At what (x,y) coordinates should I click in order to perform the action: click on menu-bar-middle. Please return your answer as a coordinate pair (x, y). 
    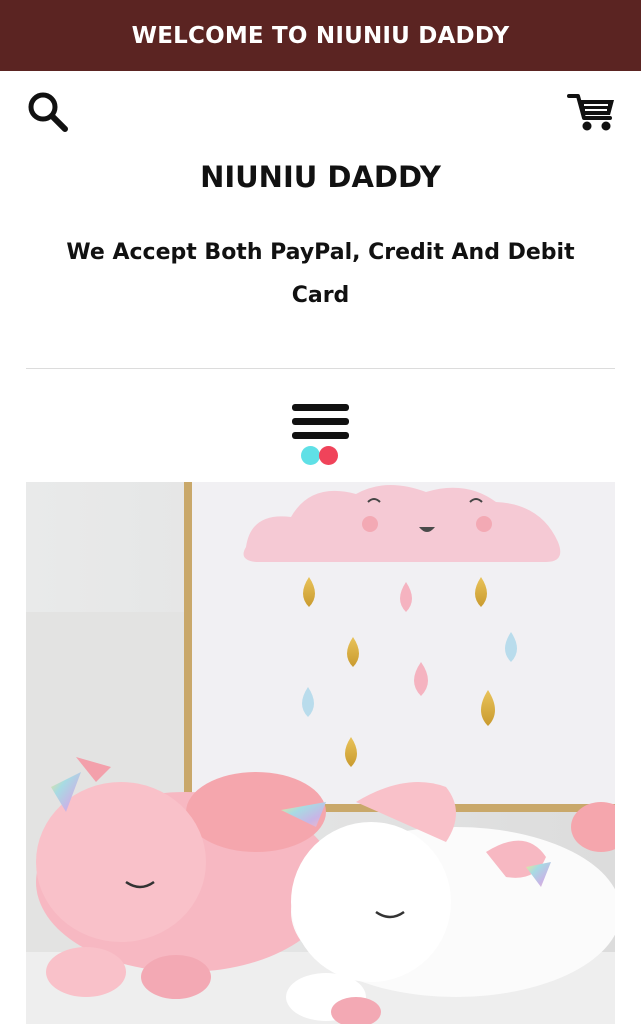
    Looking at the image, I should click on (320, 421).